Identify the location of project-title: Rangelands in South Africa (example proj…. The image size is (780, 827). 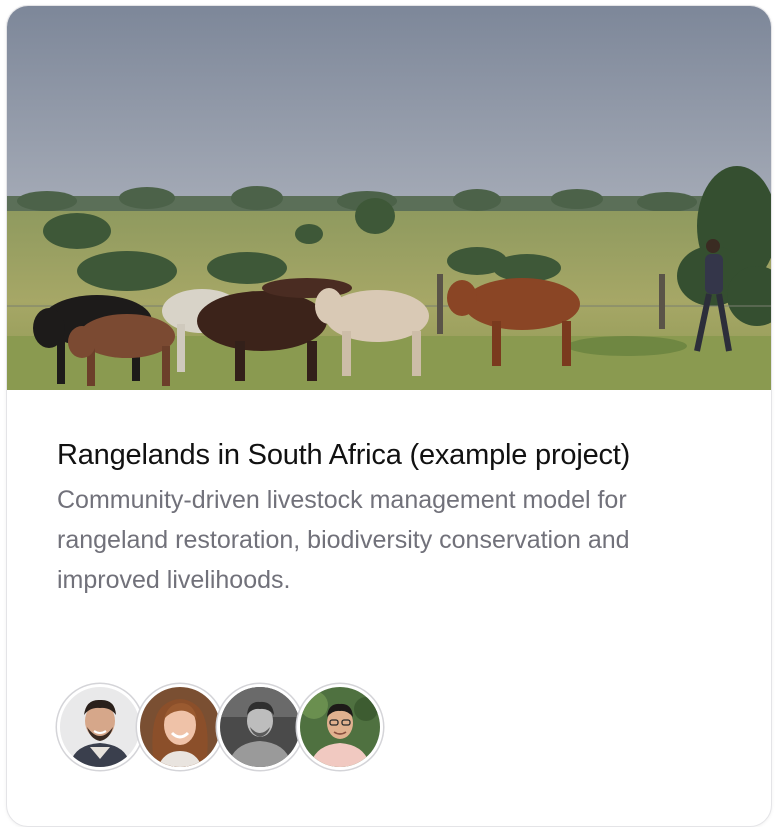
(397, 455).